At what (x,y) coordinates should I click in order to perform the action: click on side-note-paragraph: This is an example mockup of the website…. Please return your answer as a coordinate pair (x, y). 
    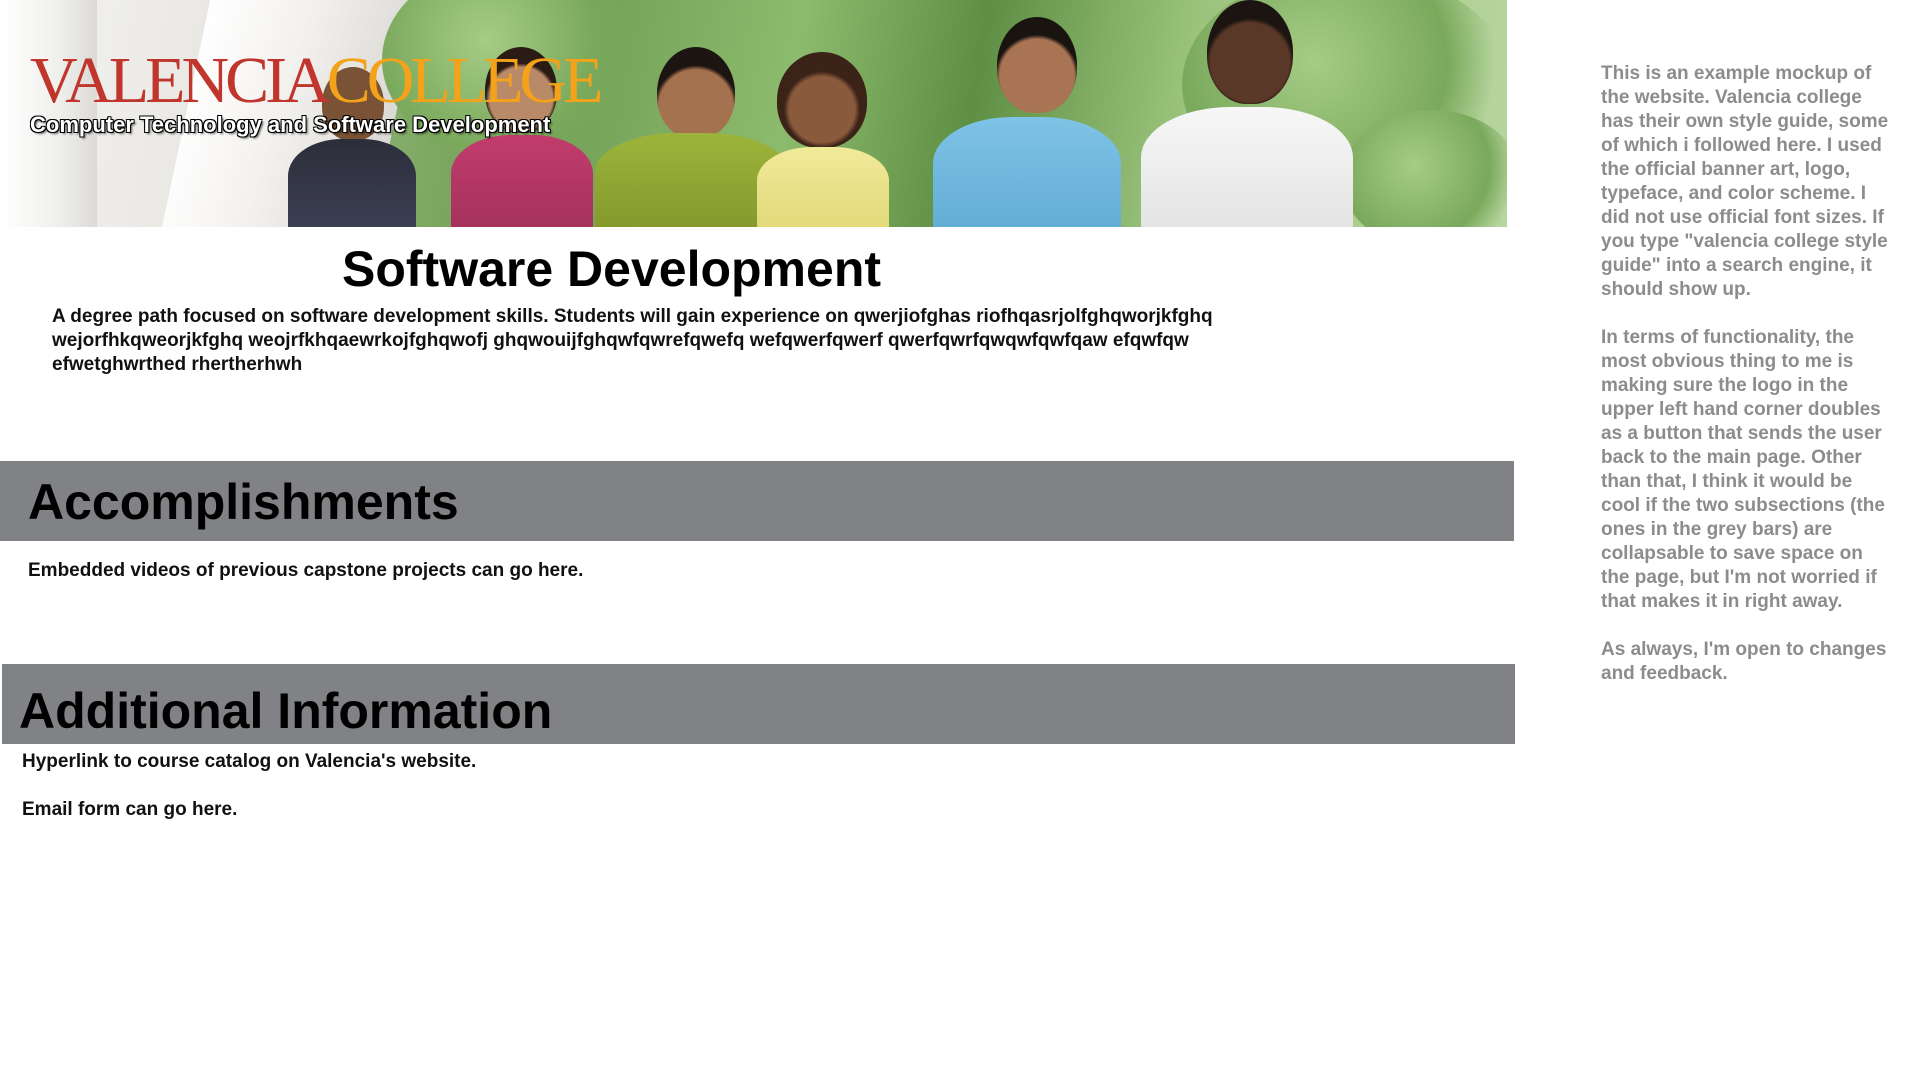
    Looking at the image, I should click on (1745, 181).